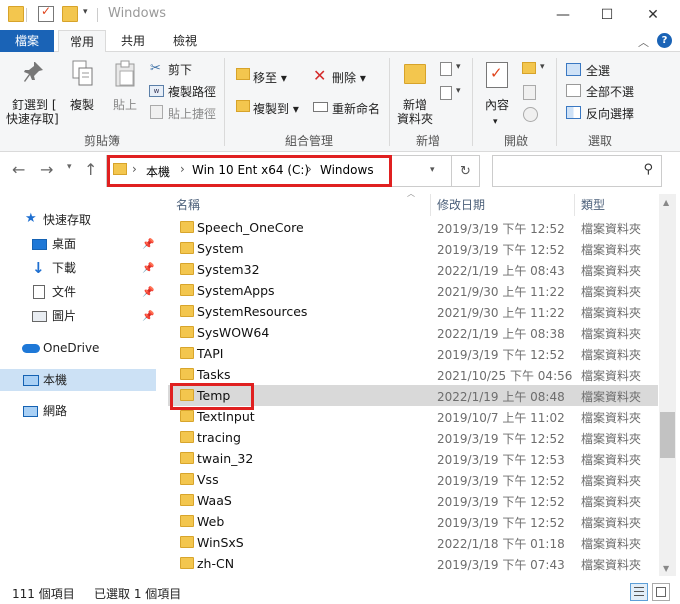  What do you see at coordinates (446, 69) in the screenshot?
I see `new-item-icon` at bounding box center [446, 69].